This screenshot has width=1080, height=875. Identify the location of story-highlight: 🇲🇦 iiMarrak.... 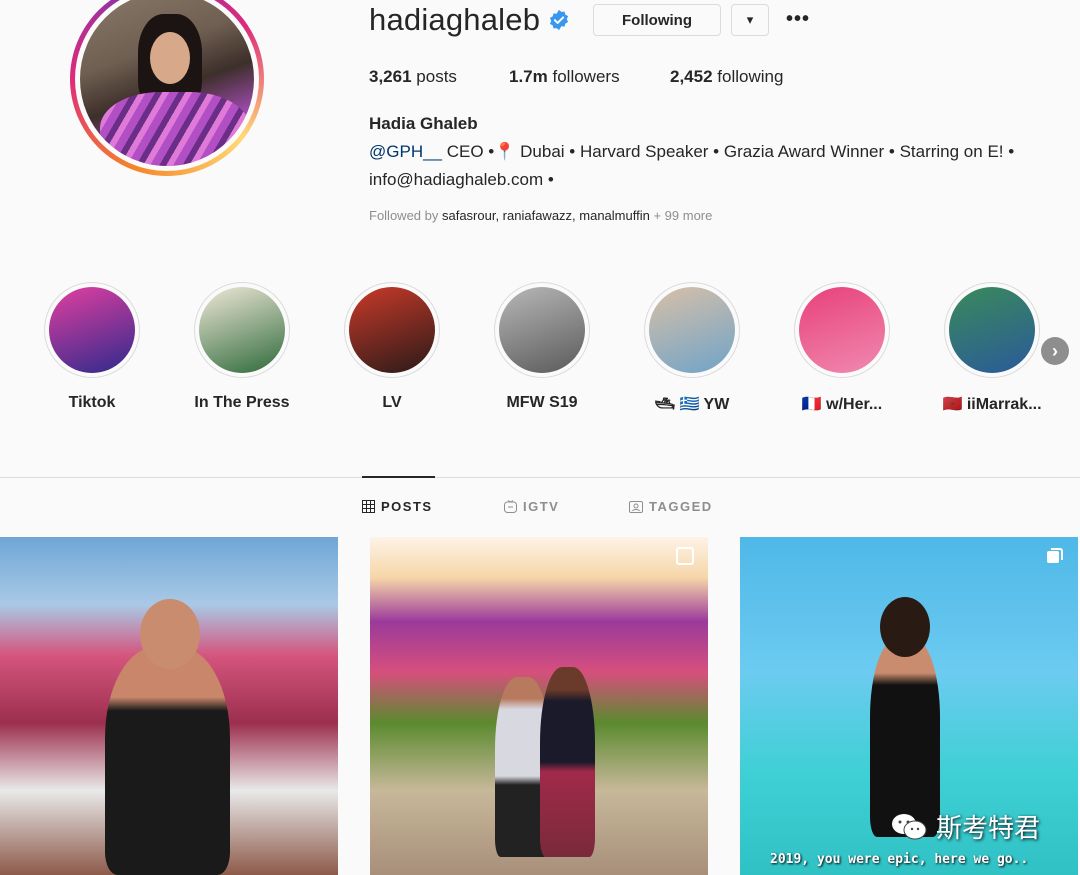
(992, 348).